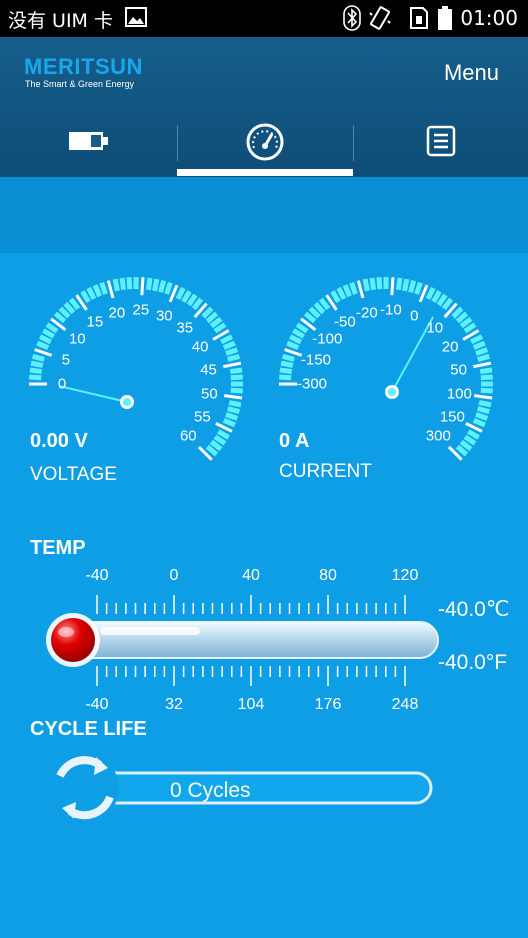 Image resolution: width=528 pixels, height=938 pixels. I want to click on current-tick-label: 10, so click(435, 328).